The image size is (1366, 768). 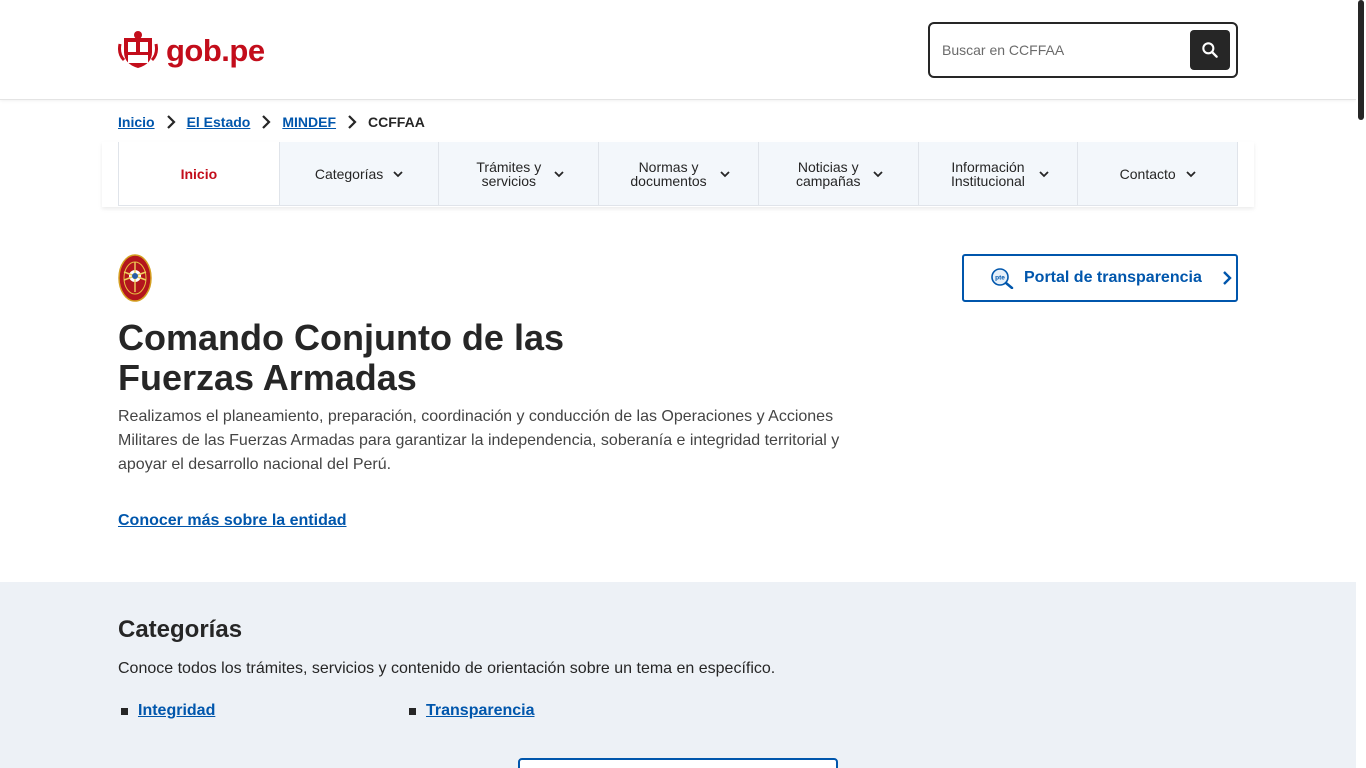 I want to click on transparency-portal-label: Portal de transparencia, so click(x=1113, y=277).